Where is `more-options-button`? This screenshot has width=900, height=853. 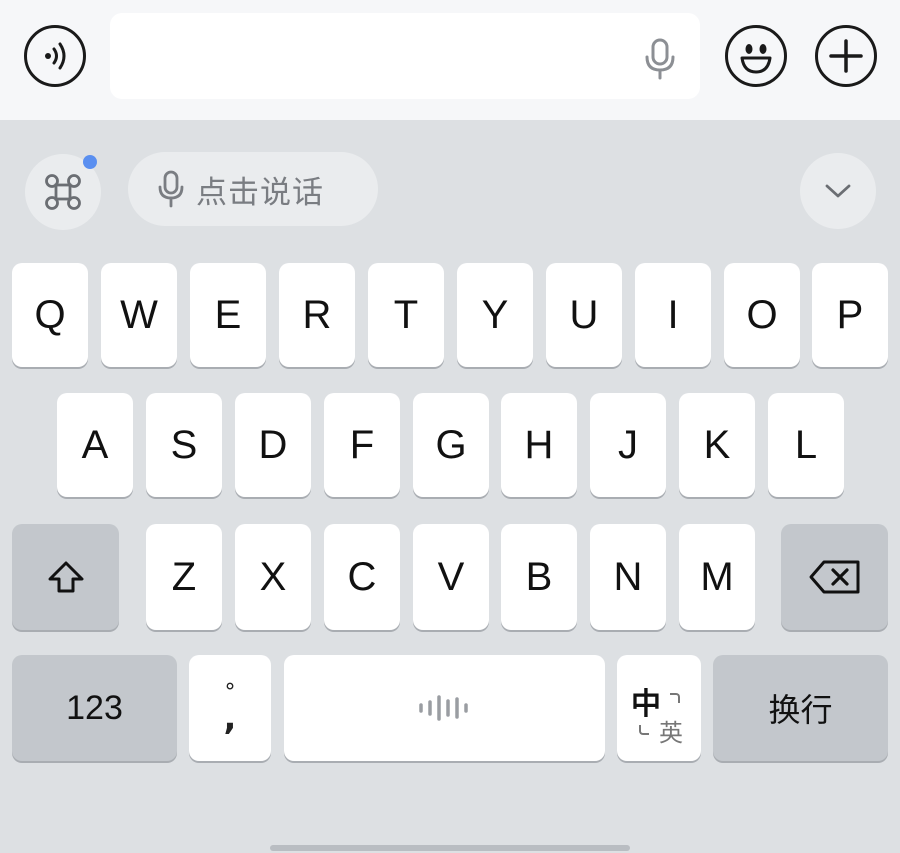 more-options-button is located at coordinates (846, 56).